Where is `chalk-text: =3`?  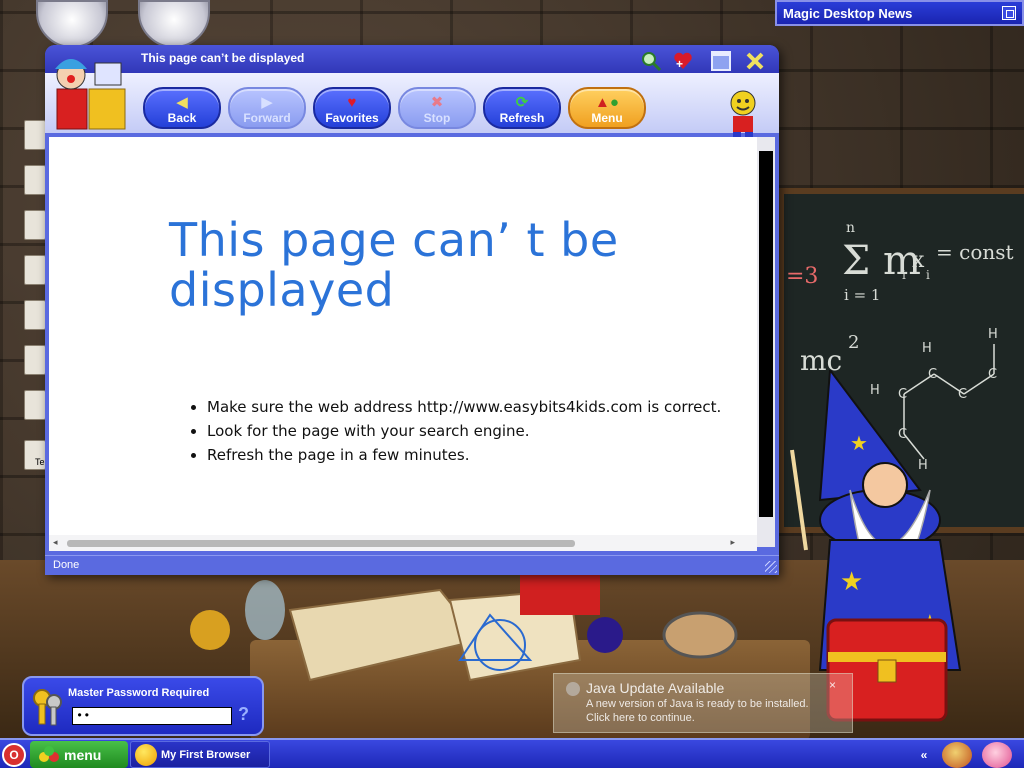
chalk-text: =3 is located at coordinates (802, 276).